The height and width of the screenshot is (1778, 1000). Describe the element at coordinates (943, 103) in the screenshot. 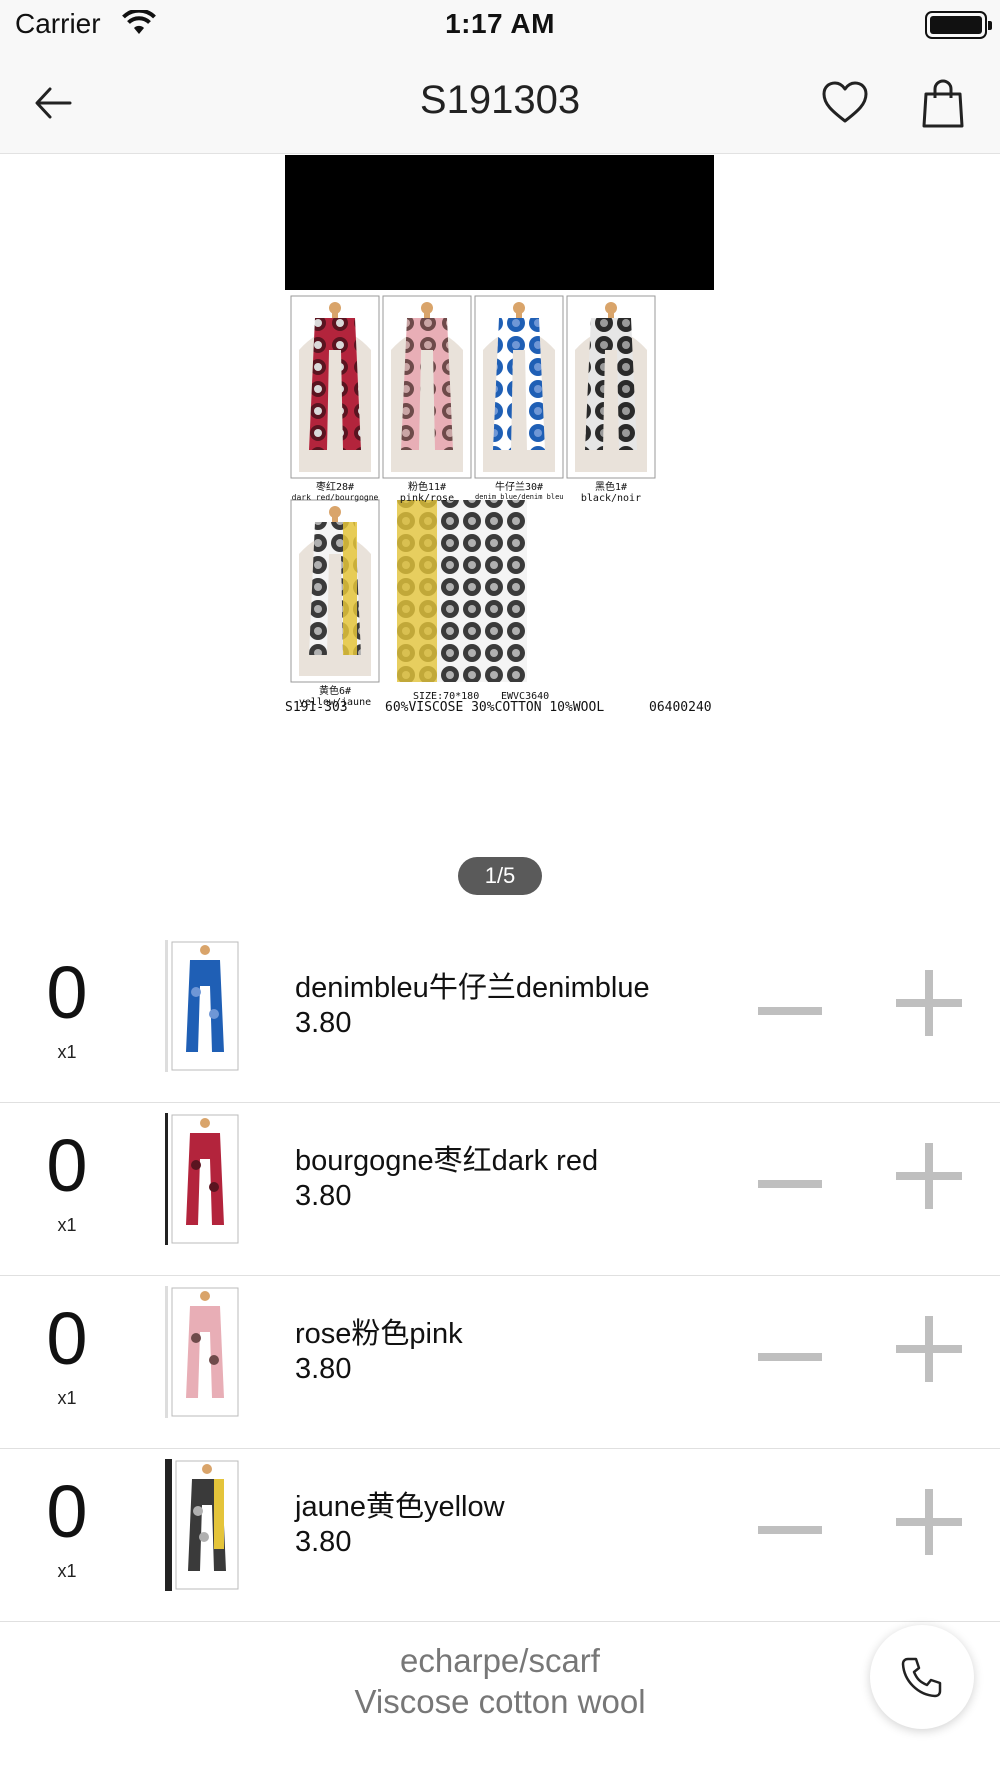

I see `shopping-bag-icon` at that location.